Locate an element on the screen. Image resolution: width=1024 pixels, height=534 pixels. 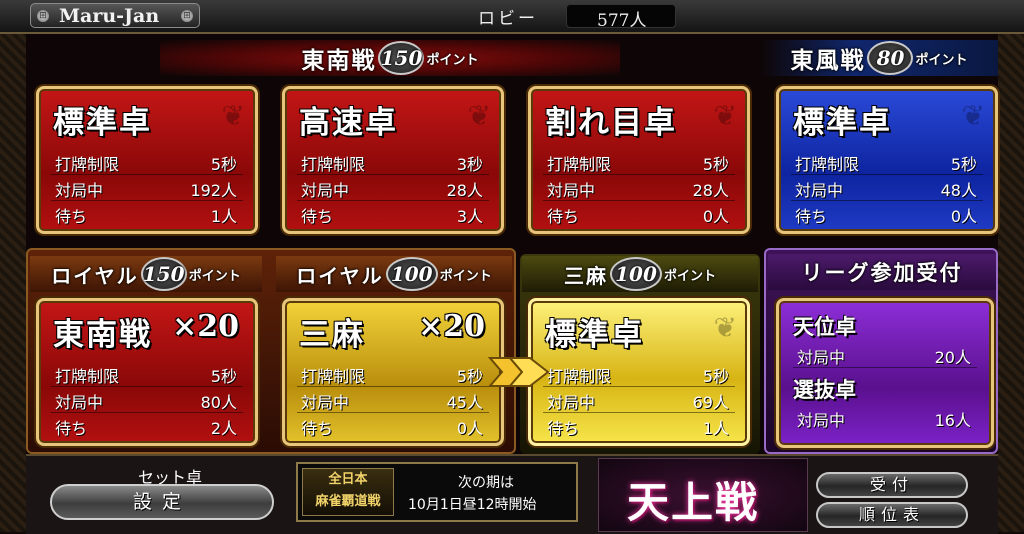
header-royal100-points: 100 is located at coordinates (411, 274).